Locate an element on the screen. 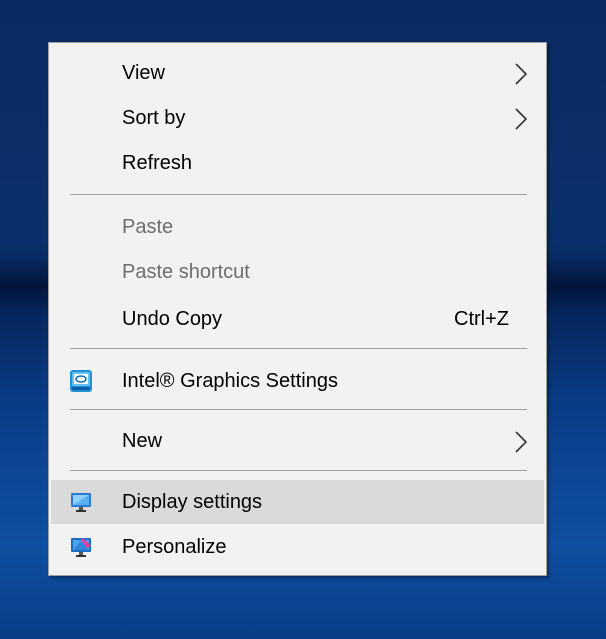 The image size is (606, 639). menu-item-refresh: Refresh is located at coordinates (297, 163).